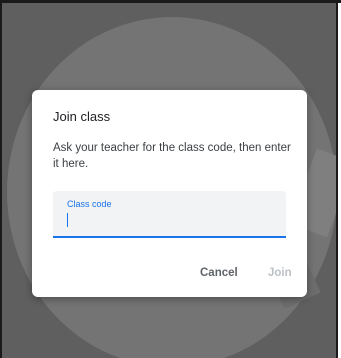 The height and width of the screenshot is (358, 341). What do you see at coordinates (82, 116) in the screenshot?
I see `dialog-title: Join class` at bounding box center [82, 116].